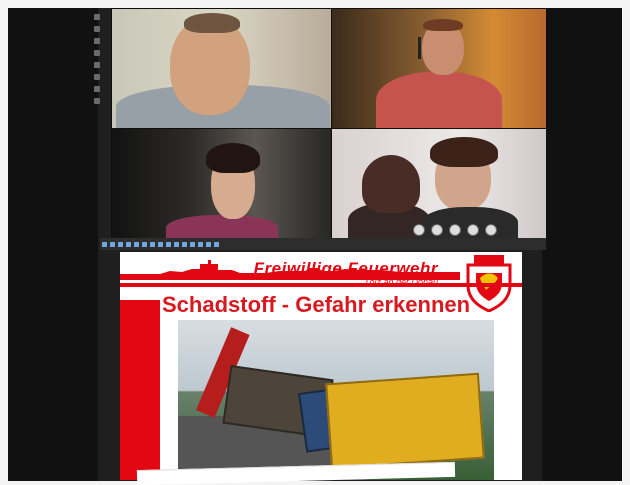  I want to click on taskbar, so click(323, 244).